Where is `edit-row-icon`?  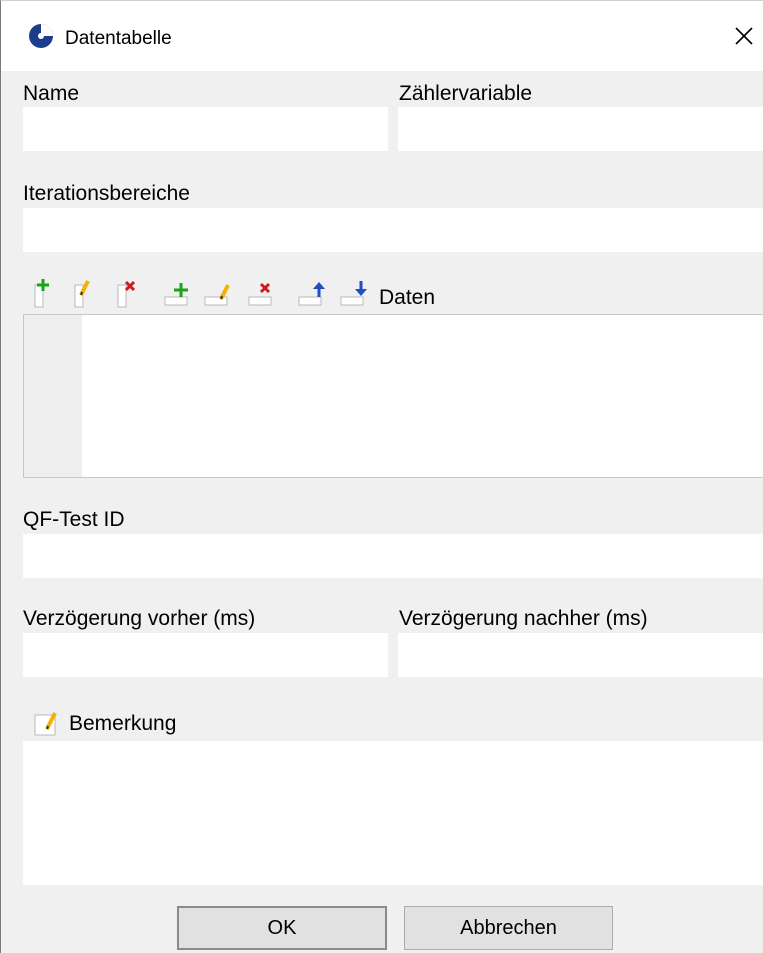
edit-row-icon is located at coordinates (219, 291).